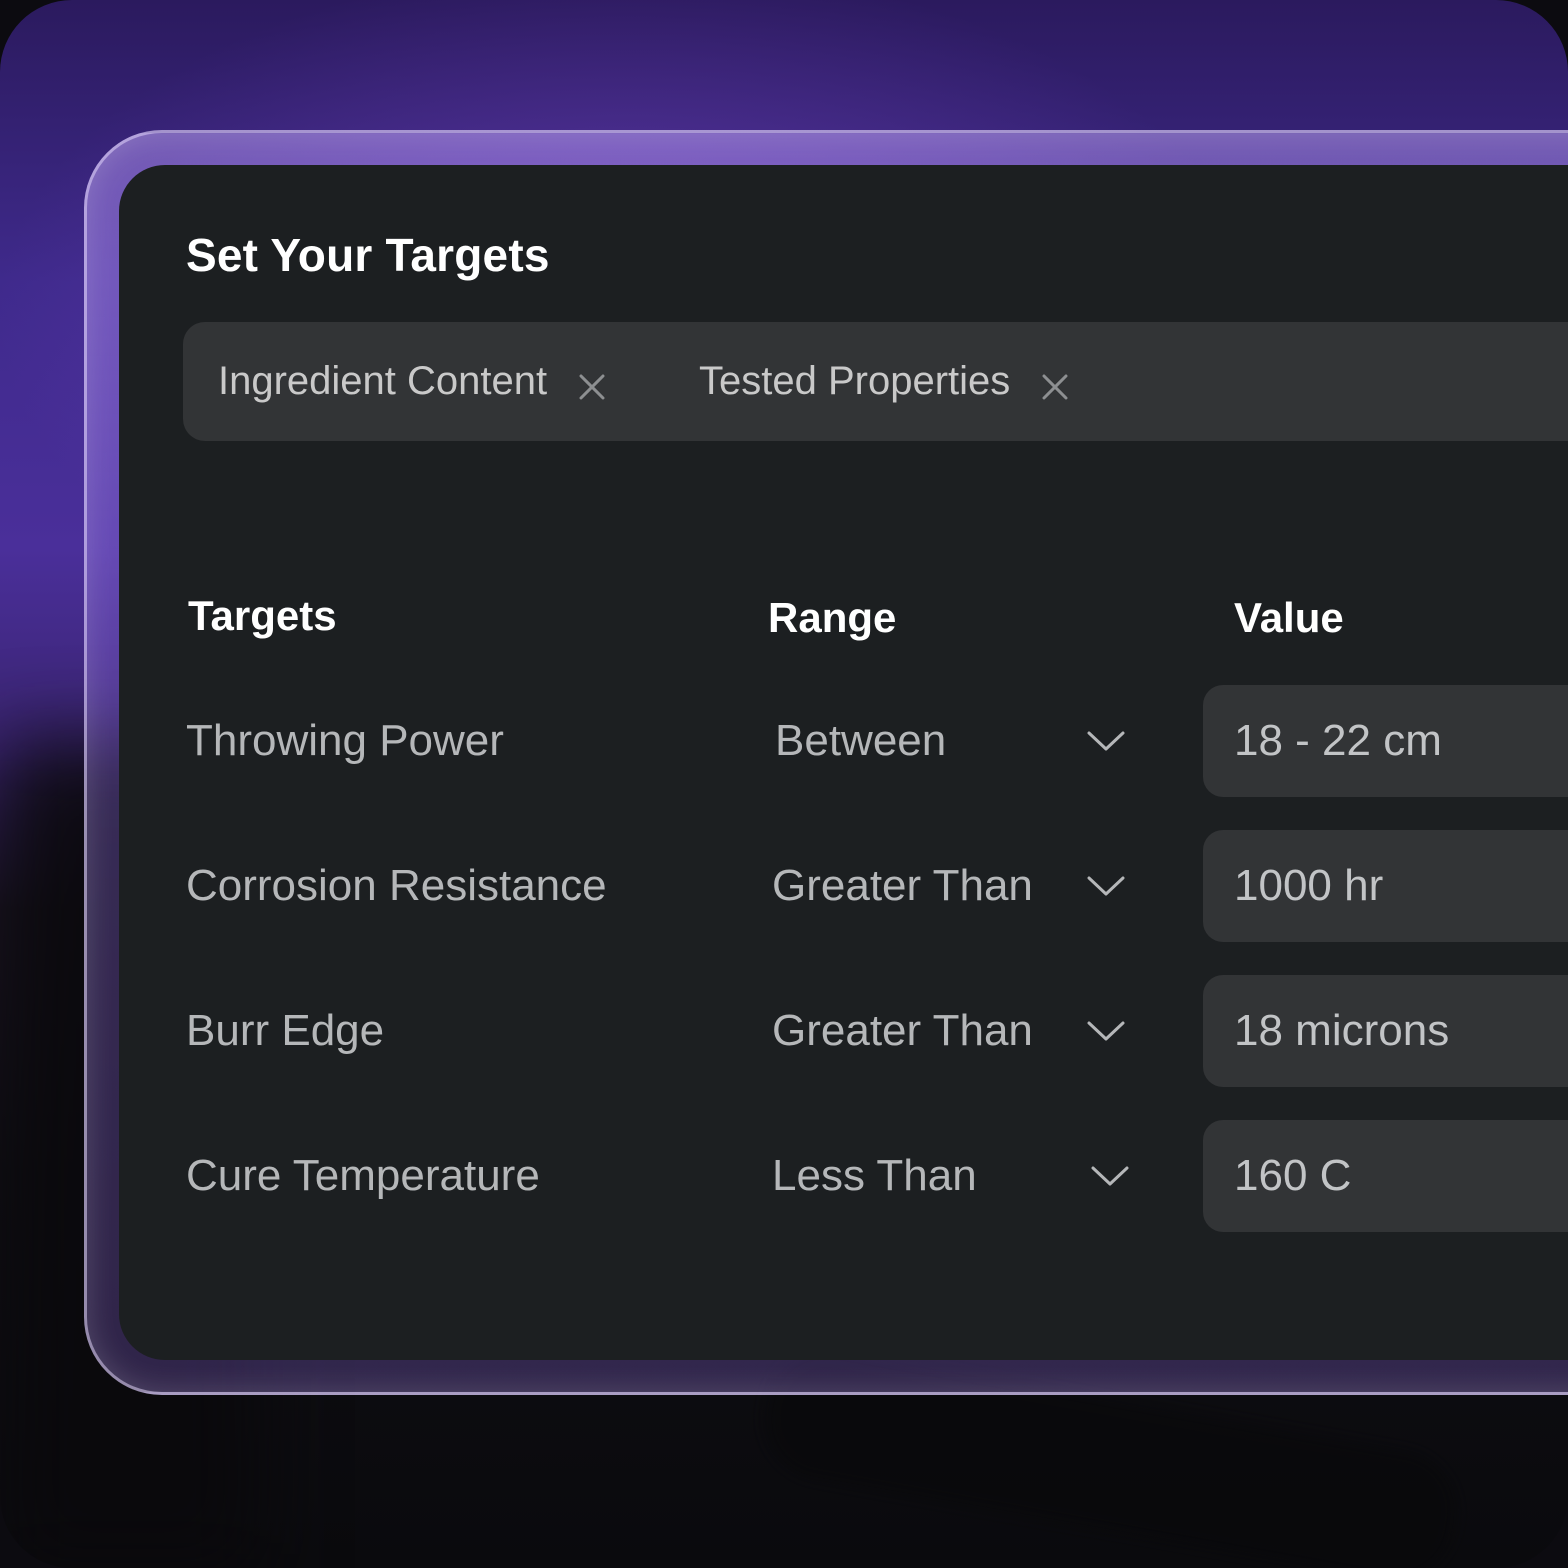 This screenshot has width=1568, height=1568. Describe the element at coordinates (855, 381) in the screenshot. I see `filter-chip-label: Tested Properties` at that location.